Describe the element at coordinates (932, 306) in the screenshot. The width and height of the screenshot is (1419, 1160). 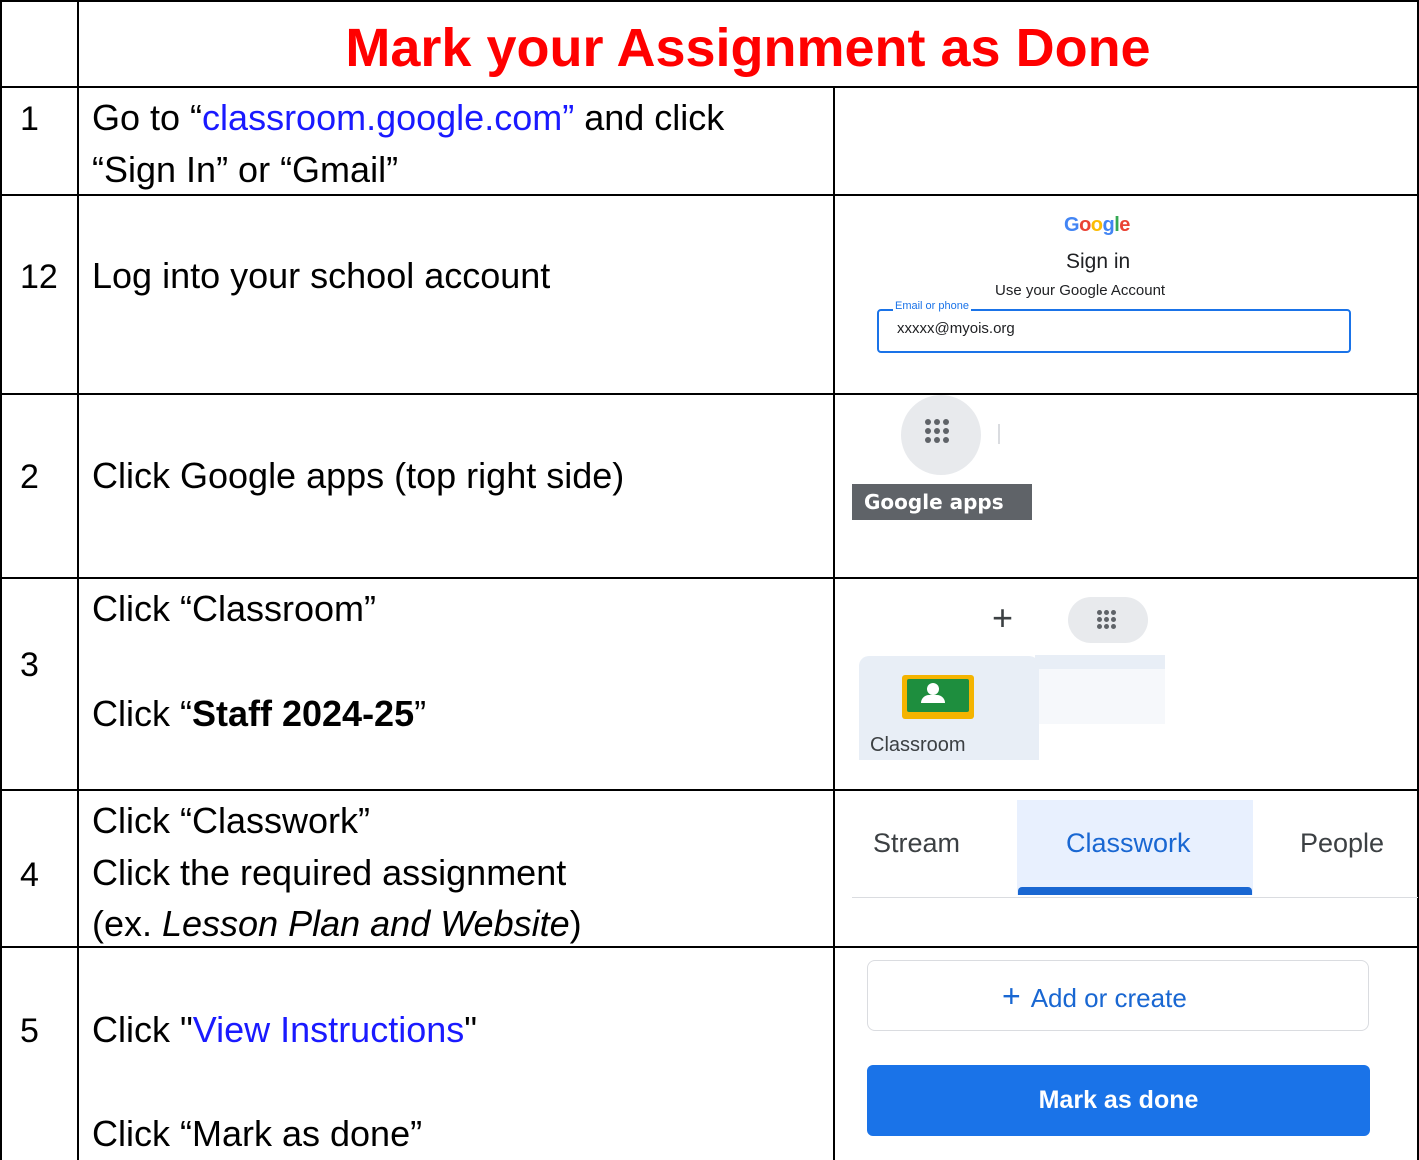
I see `email-field-label: Email or phone` at that location.